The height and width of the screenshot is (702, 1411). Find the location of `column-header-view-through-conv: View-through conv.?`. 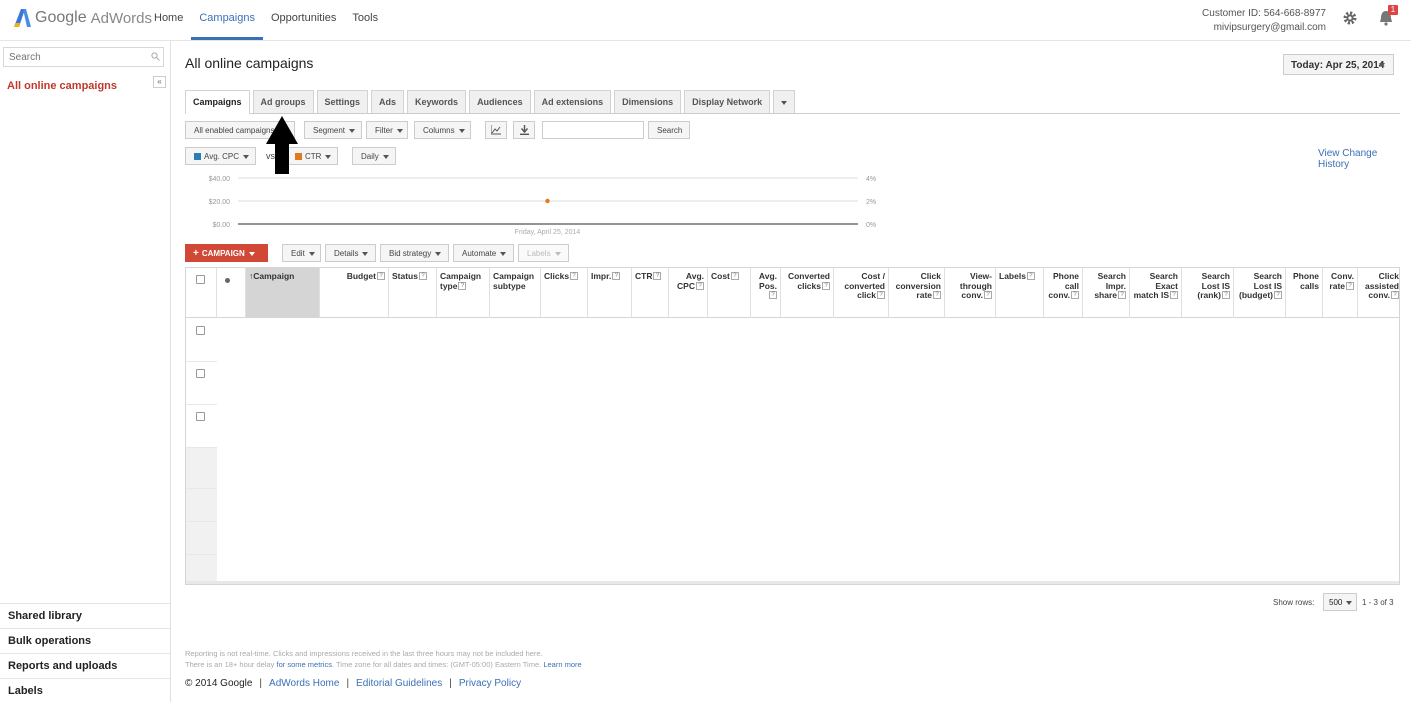

column-header-view-through-conv: View-through conv.? is located at coordinates (970, 293).